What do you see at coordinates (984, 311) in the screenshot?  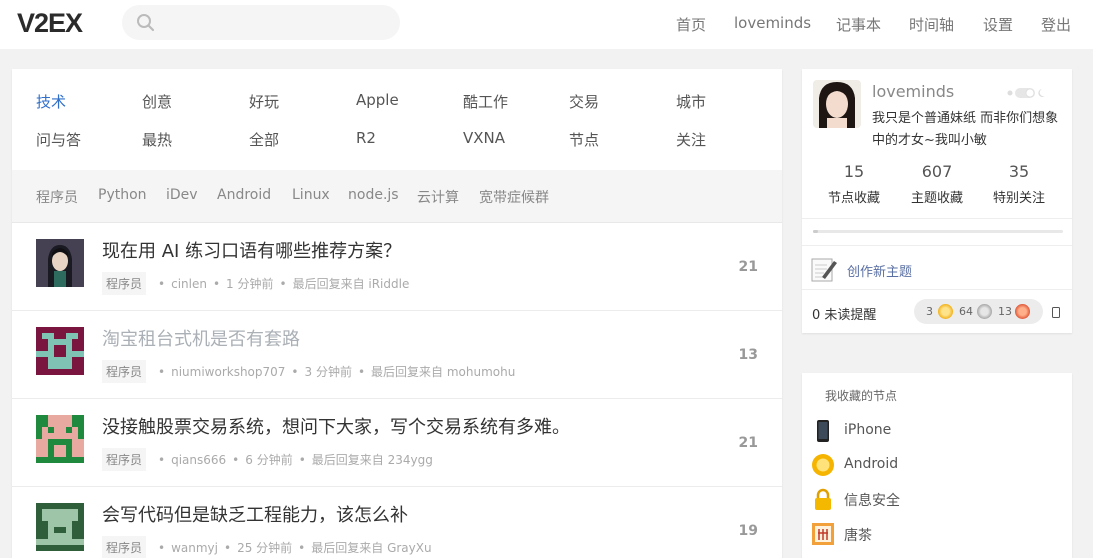 I see `silver-coin-icon` at bounding box center [984, 311].